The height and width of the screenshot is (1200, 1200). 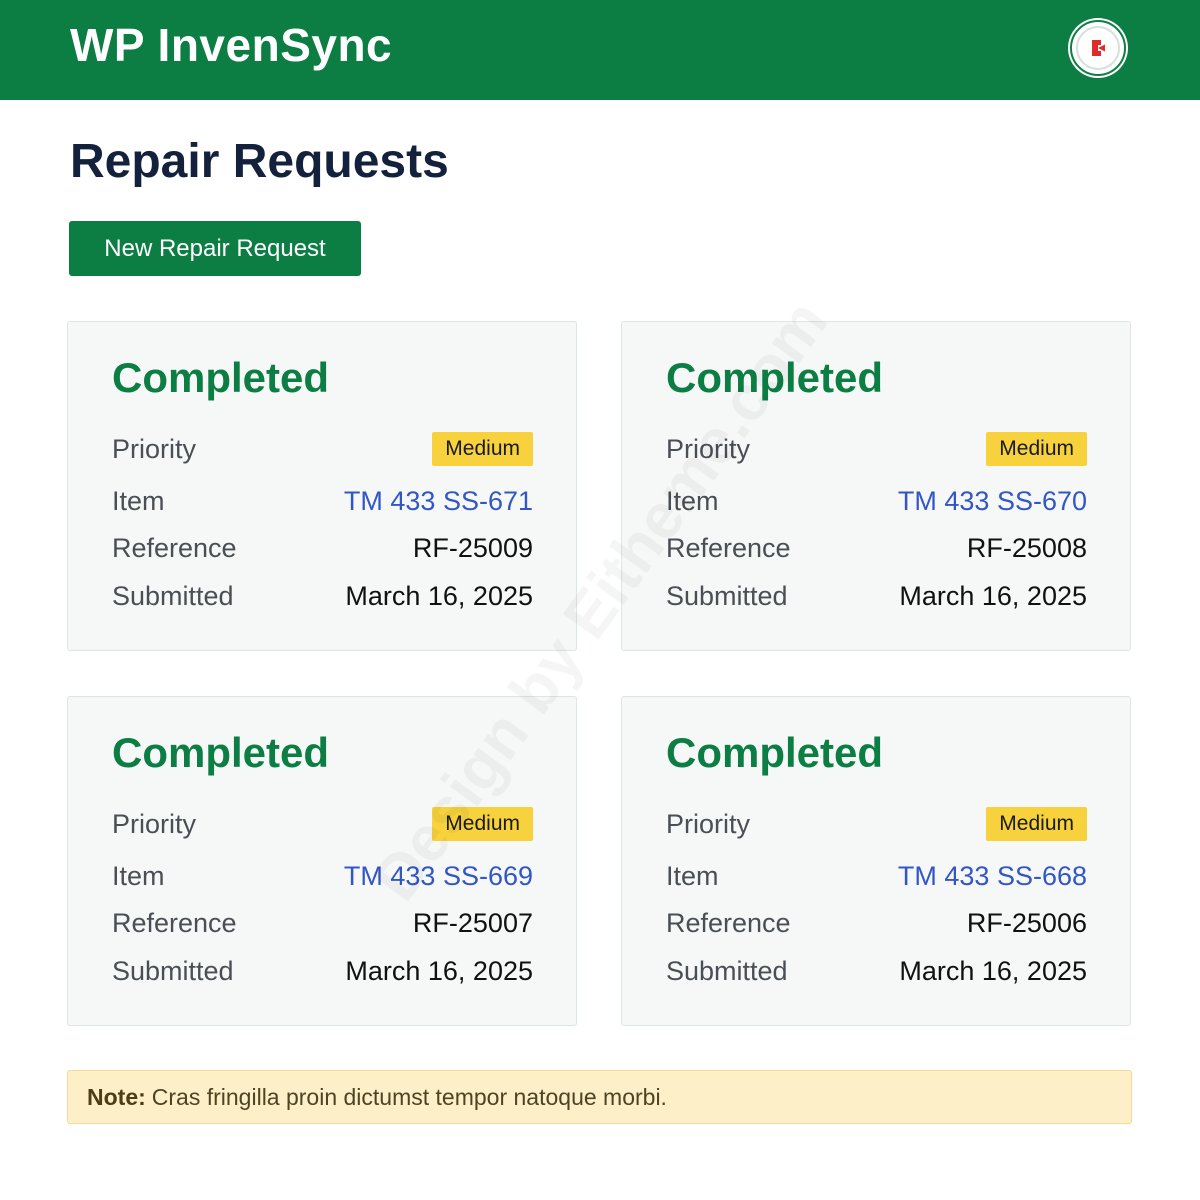 I want to click on item-link: TM 433 SS-670, so click(x=992, y=501).